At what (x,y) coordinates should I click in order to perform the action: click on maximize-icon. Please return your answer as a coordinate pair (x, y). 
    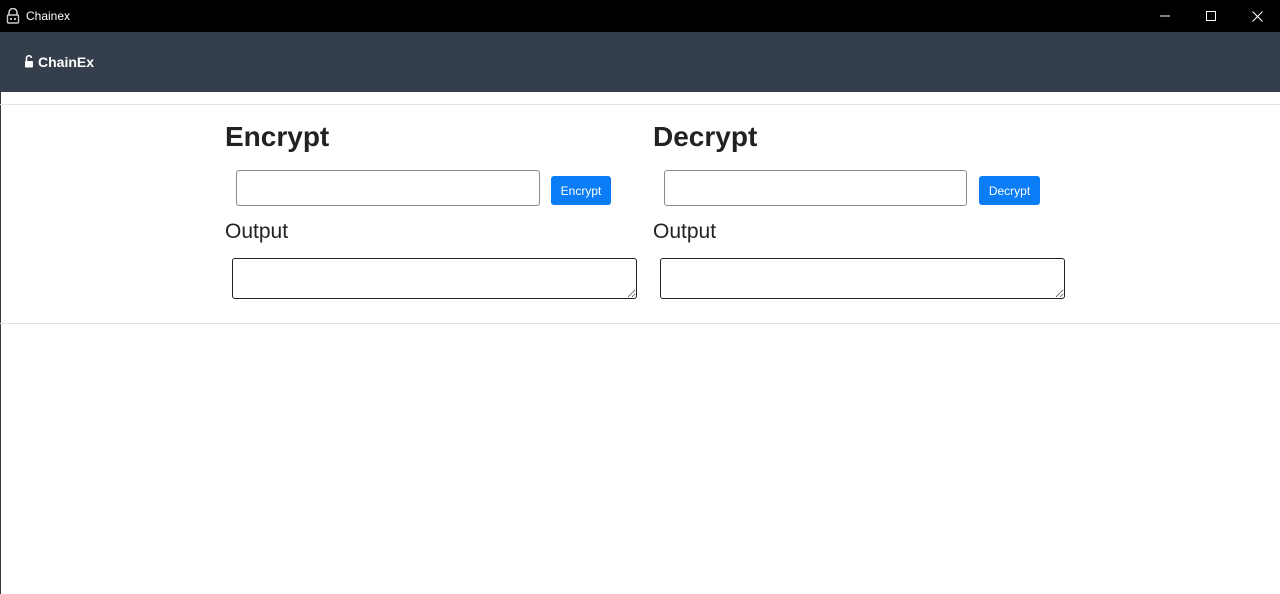
    Looking at the image, I should click on (1211, 16).